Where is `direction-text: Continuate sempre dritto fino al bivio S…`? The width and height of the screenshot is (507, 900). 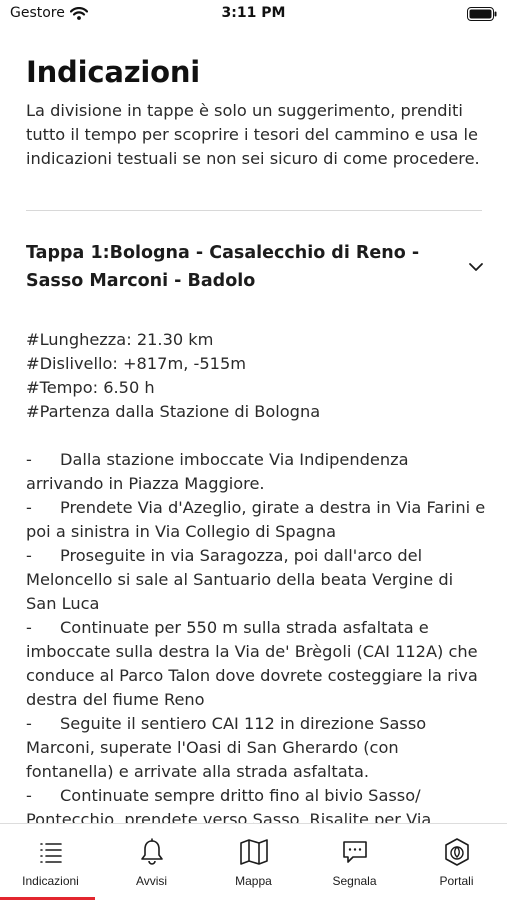 direction-text: Continuate sempre dritto fino al bivio S… is located at coordinates (229, 804).